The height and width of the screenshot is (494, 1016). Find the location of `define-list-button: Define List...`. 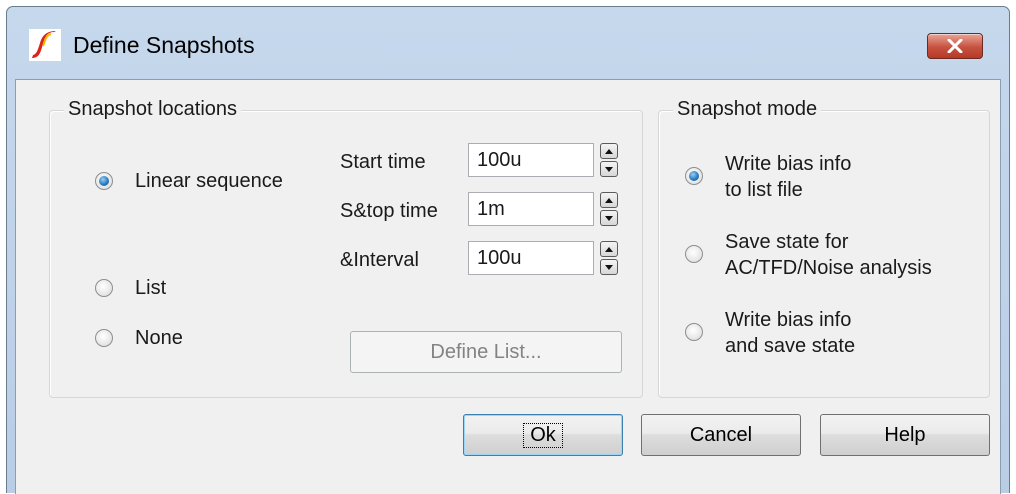

define-list-button: Define List... is located at coordinates (486, 352).